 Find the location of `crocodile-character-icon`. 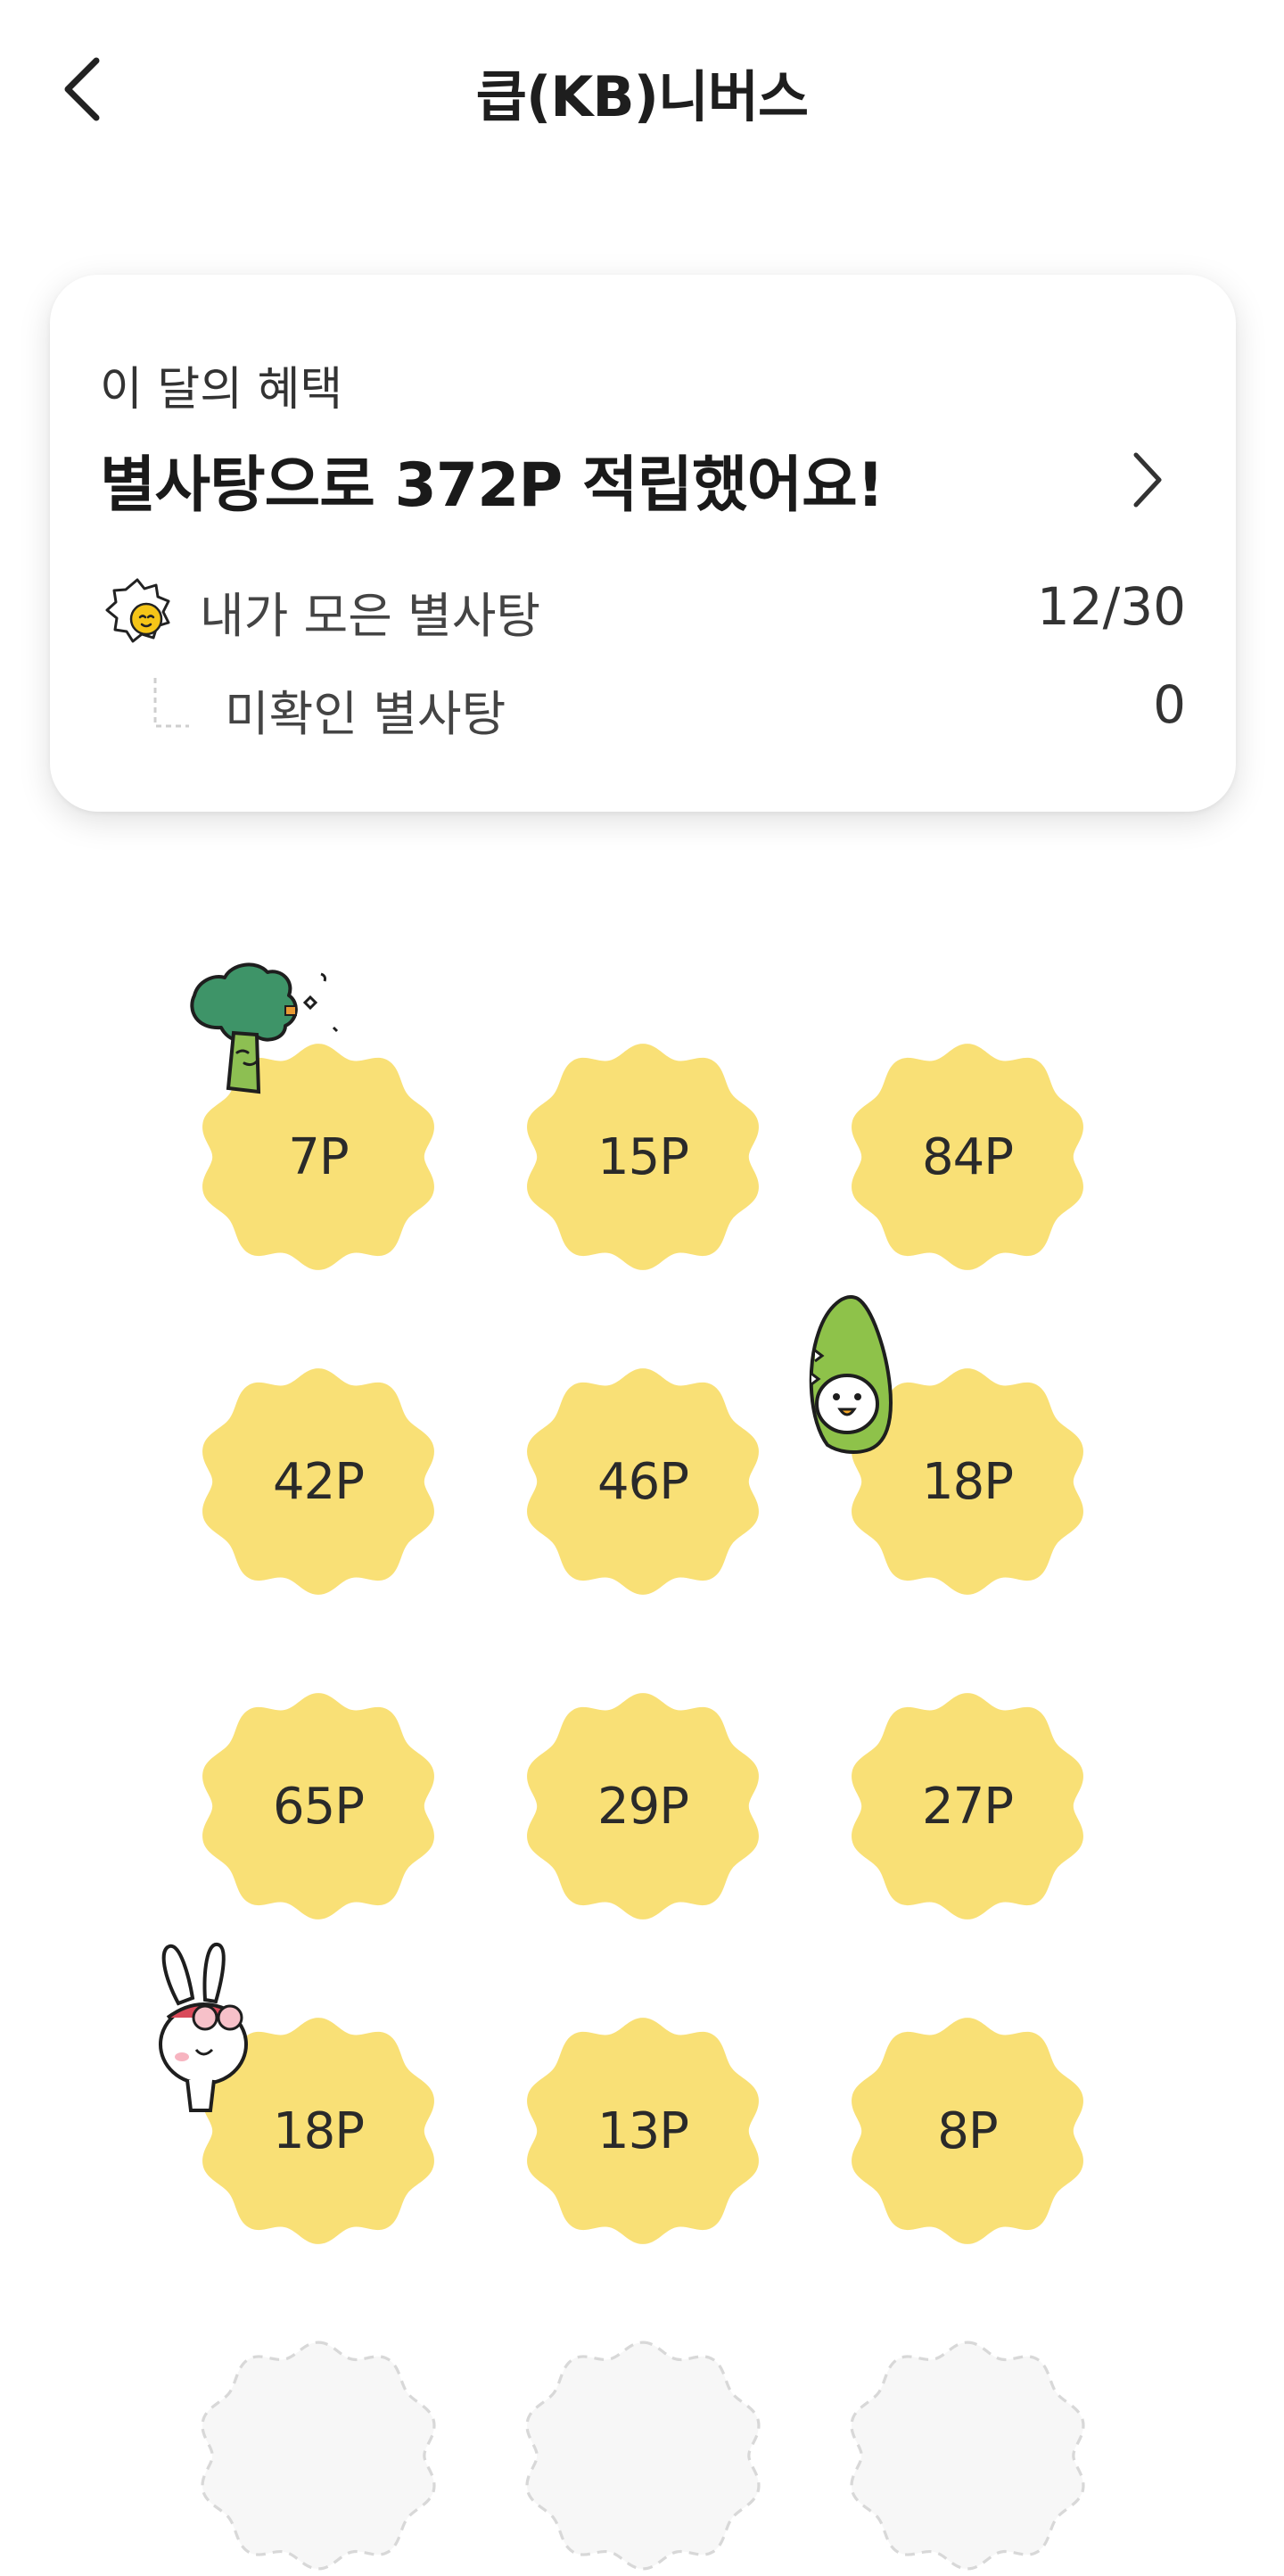

crocodile-character-icon is located at coordinates (859, 1372).